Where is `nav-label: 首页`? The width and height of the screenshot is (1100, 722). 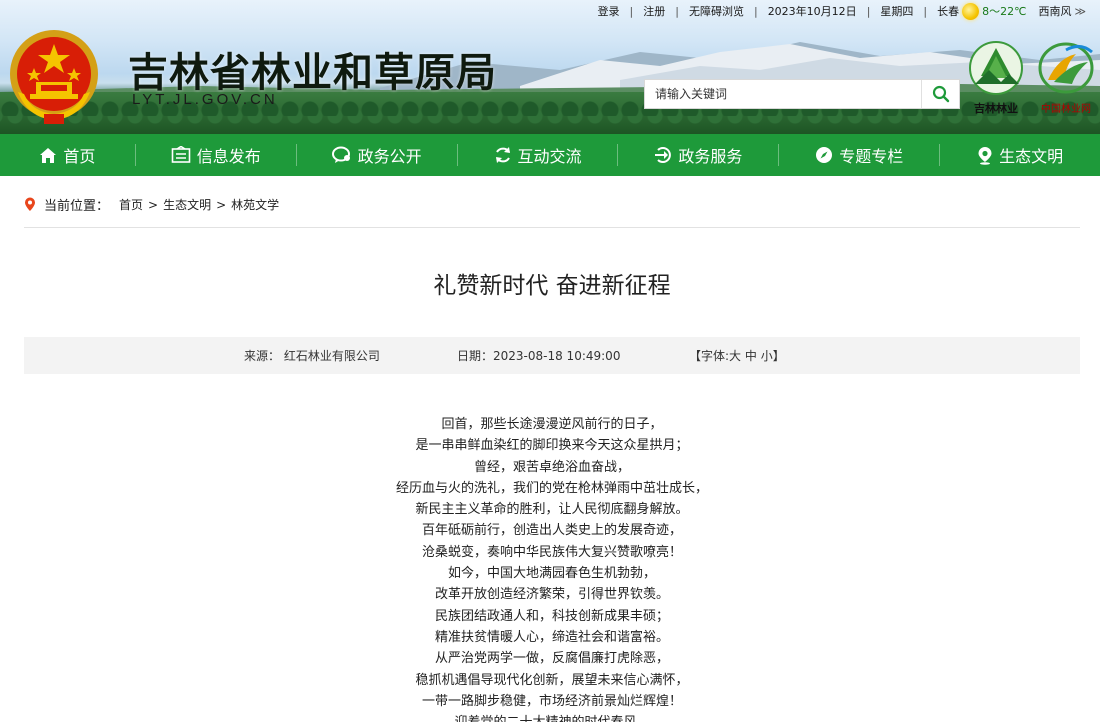
nav-label: 首页 is located at coordinates (79, 156).